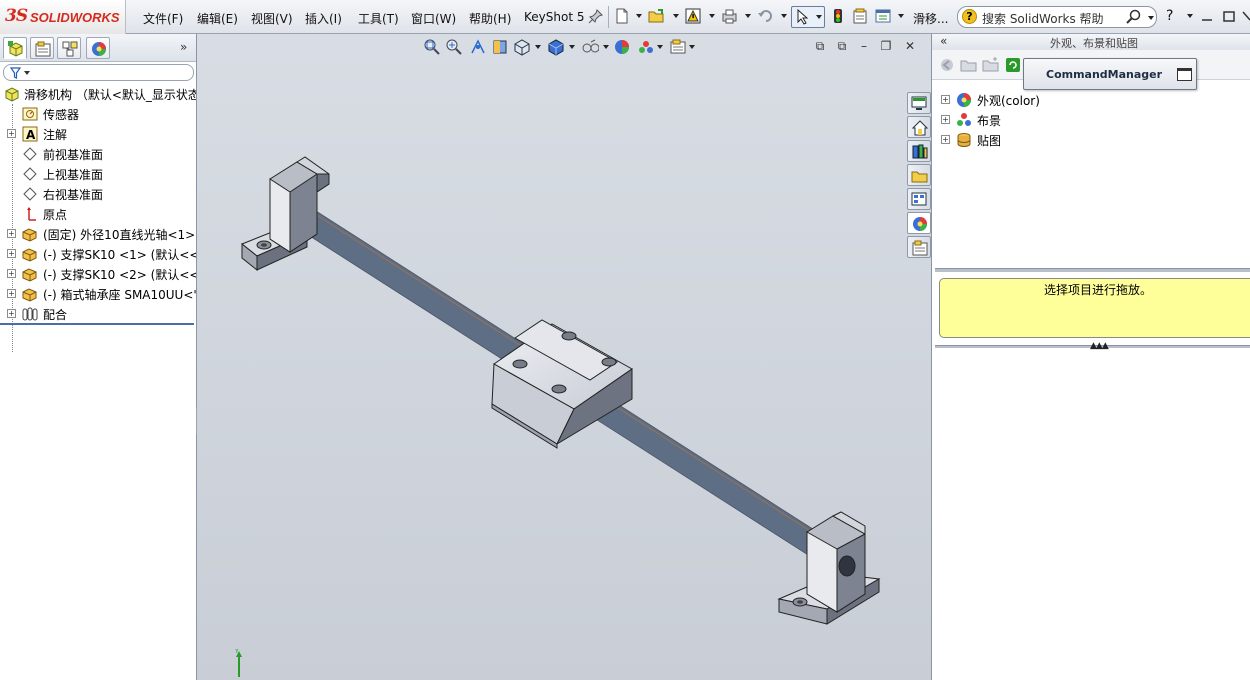 The image size is (1250, 680). I want to click on add-folder-icon, so click(969, 65).